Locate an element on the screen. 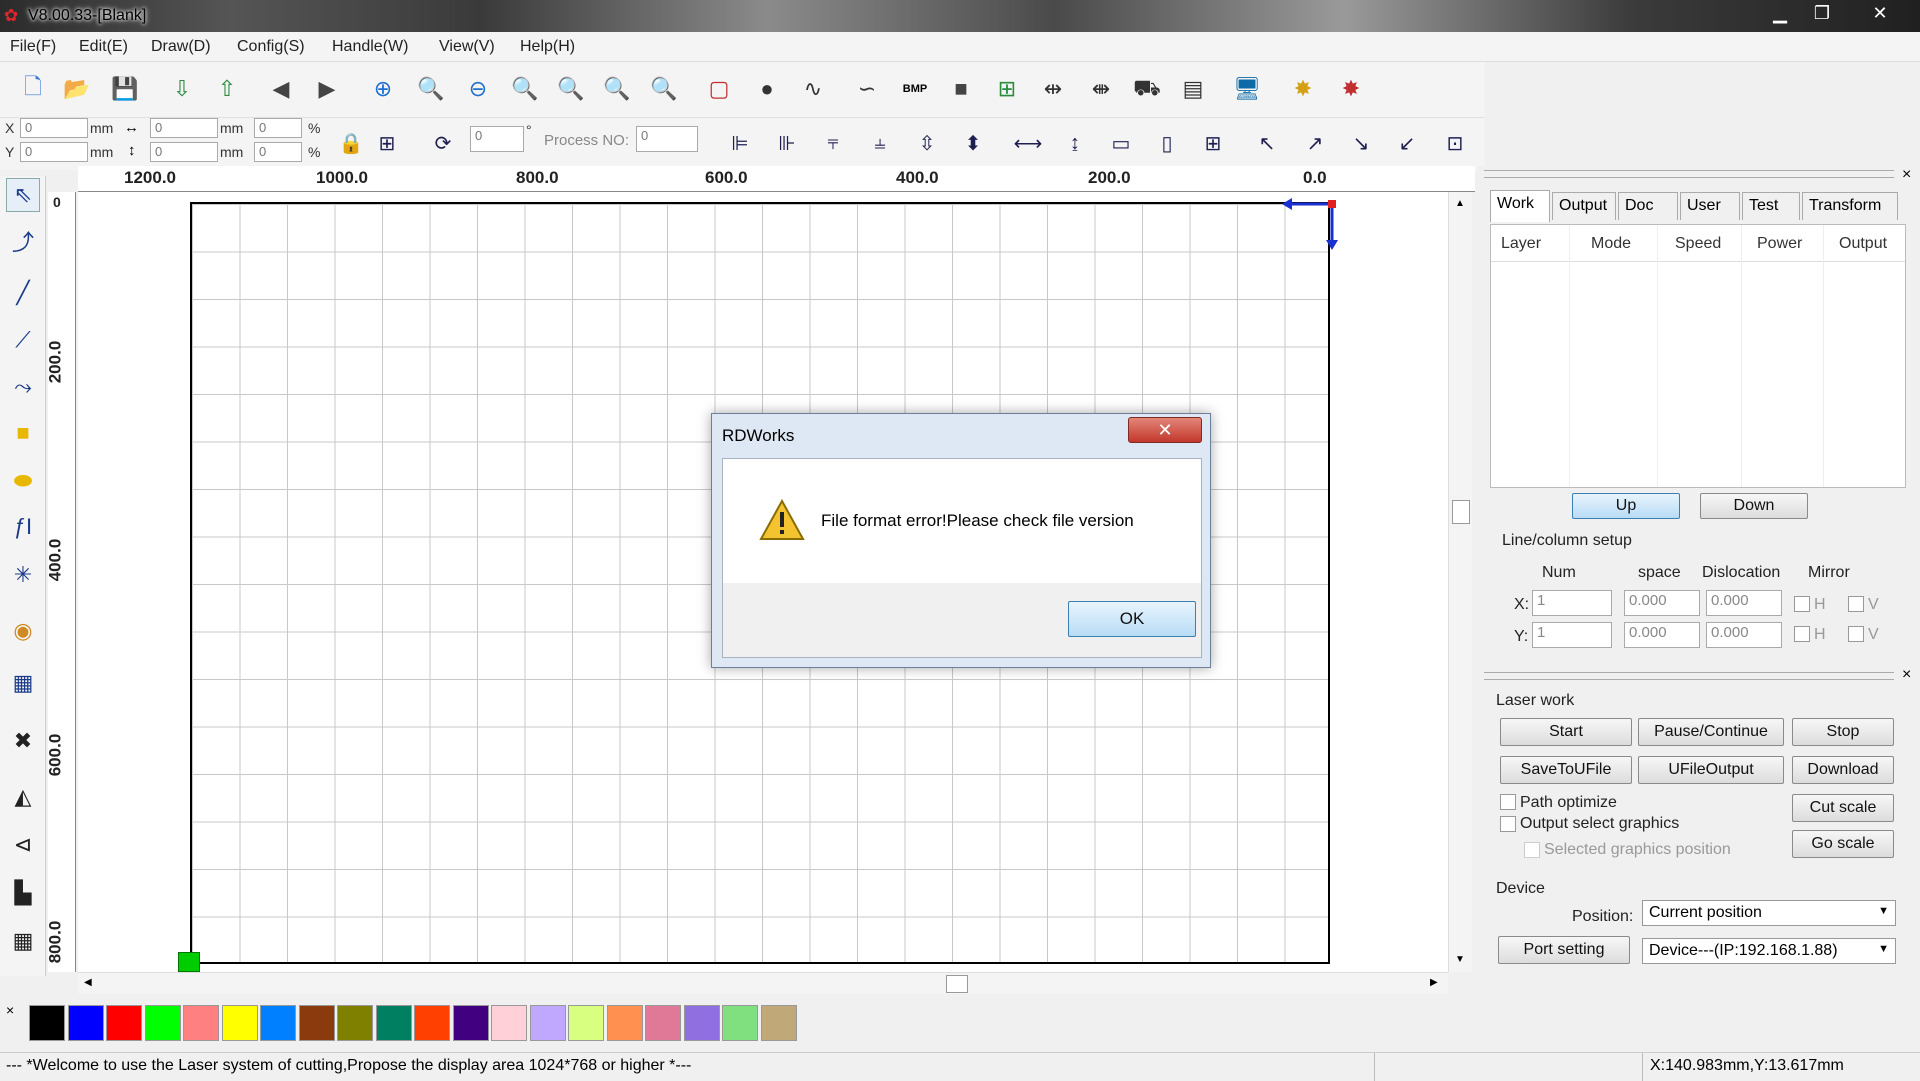  menu-file: File(F) is located at coordinates (33, 47).